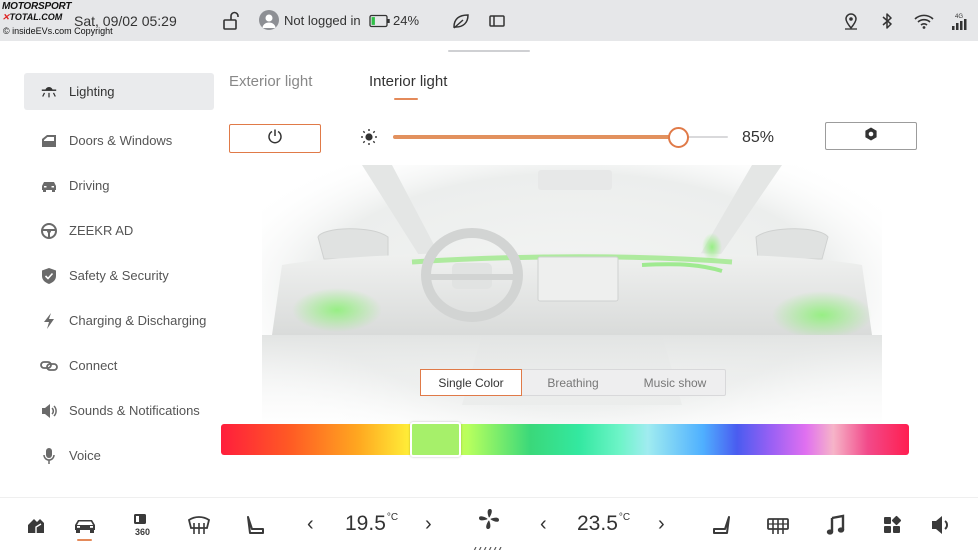 Image resolution: width=978 pixels, height=550 pixels. I want to click on left-temperature: 19.5°C, so click(372, 523).